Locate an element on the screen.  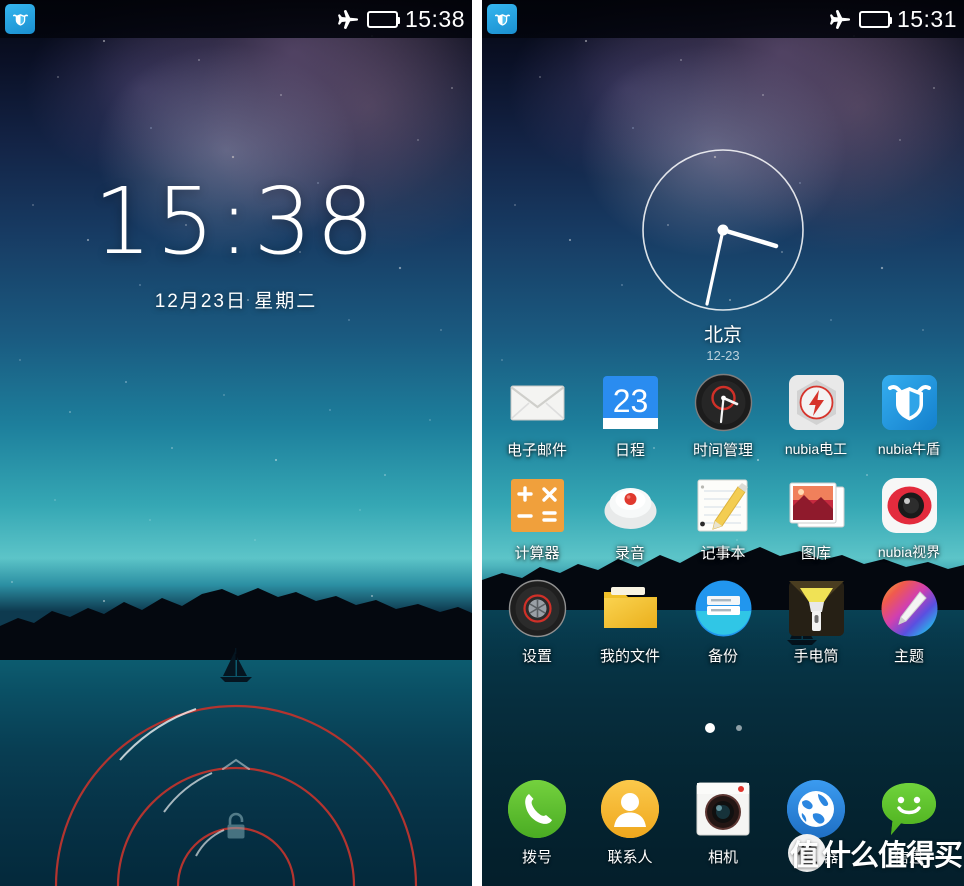
lockscreen-clock: 15:38 12月23日 星期二 is located at coordinates (236, 244).